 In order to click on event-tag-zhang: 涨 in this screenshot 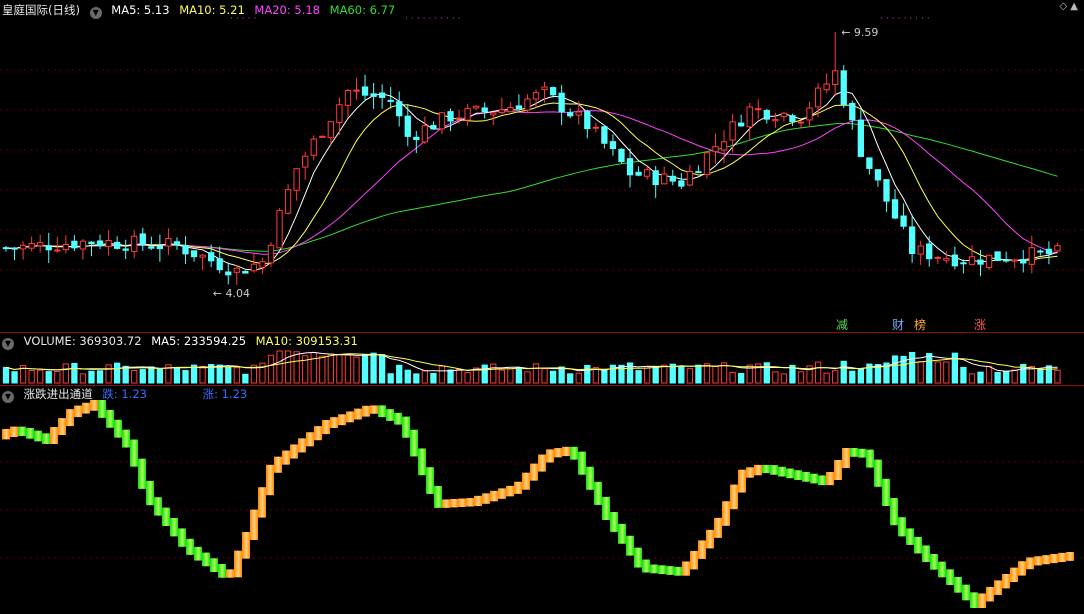, I will do `click(980, 324)`.